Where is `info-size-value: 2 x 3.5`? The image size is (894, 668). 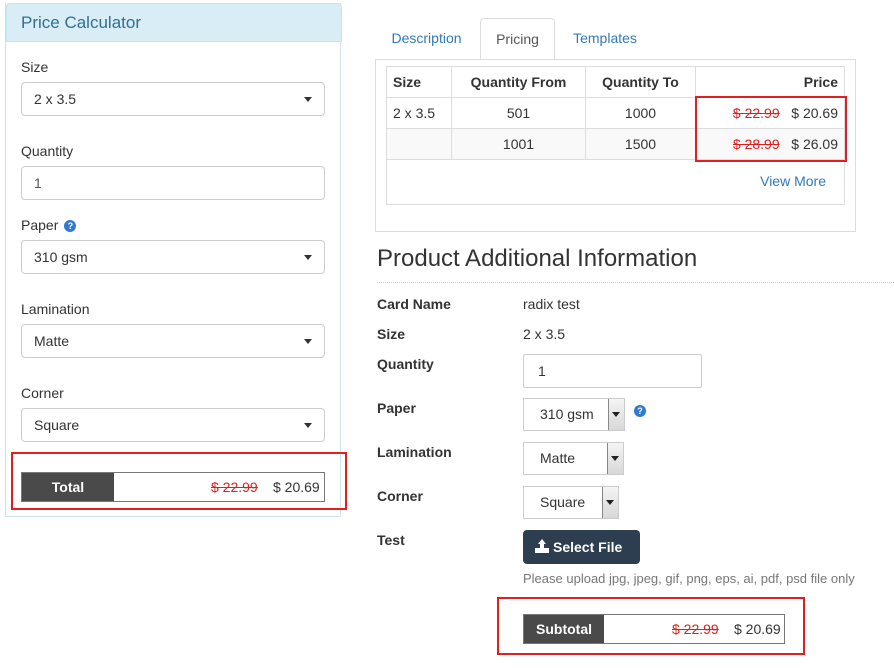 info-size-value: 2 x 3.5 is located at coordinates (544, 334).